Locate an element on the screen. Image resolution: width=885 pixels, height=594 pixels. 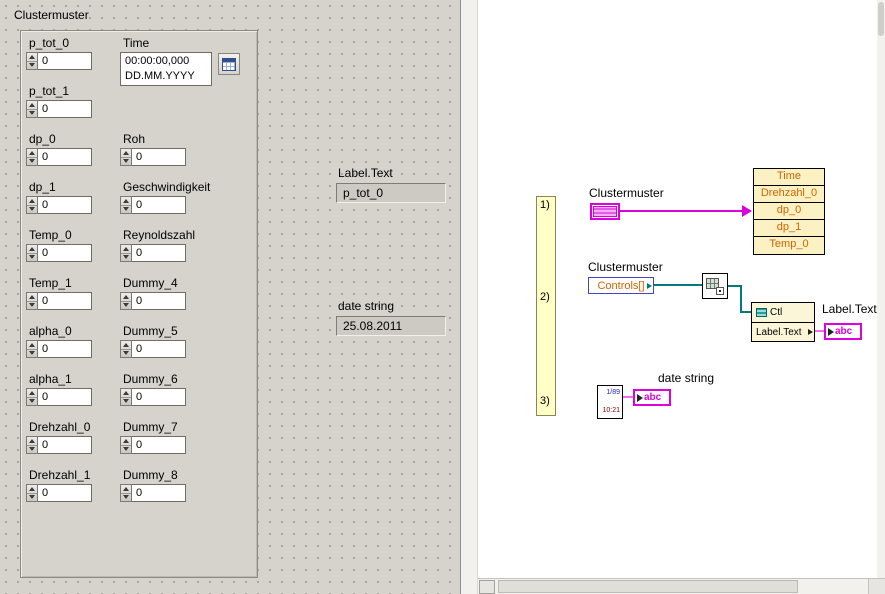
property-node: Ctl Label.Text is located at coordinates (783, 322).